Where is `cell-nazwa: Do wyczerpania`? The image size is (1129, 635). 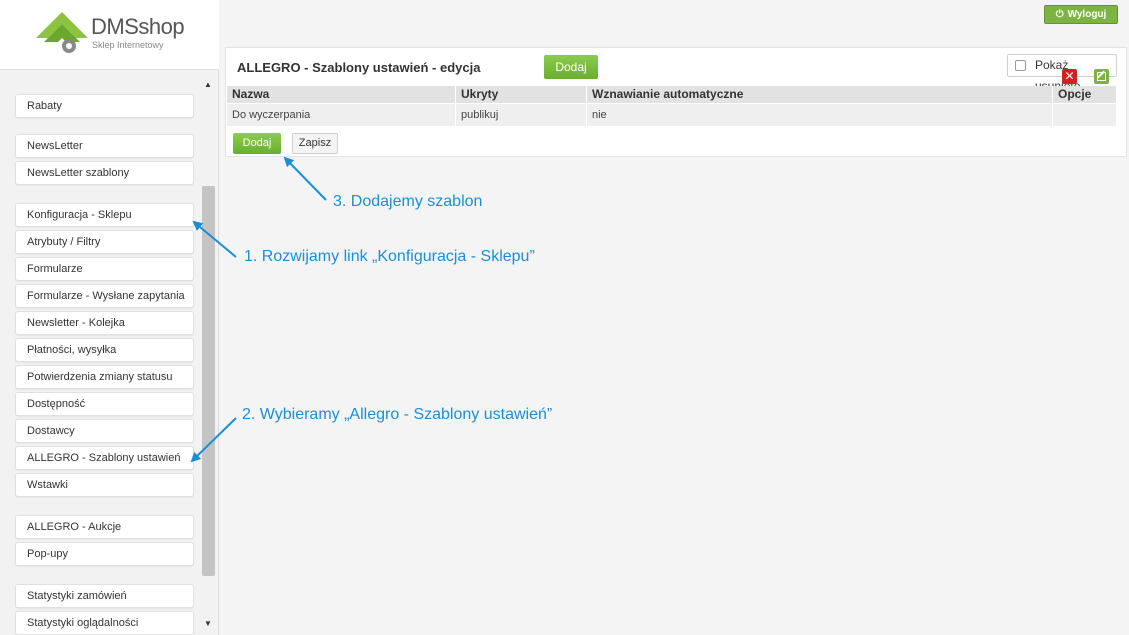 cell-nazwa: Do wyczerpania is located at coordinates (341, 115).